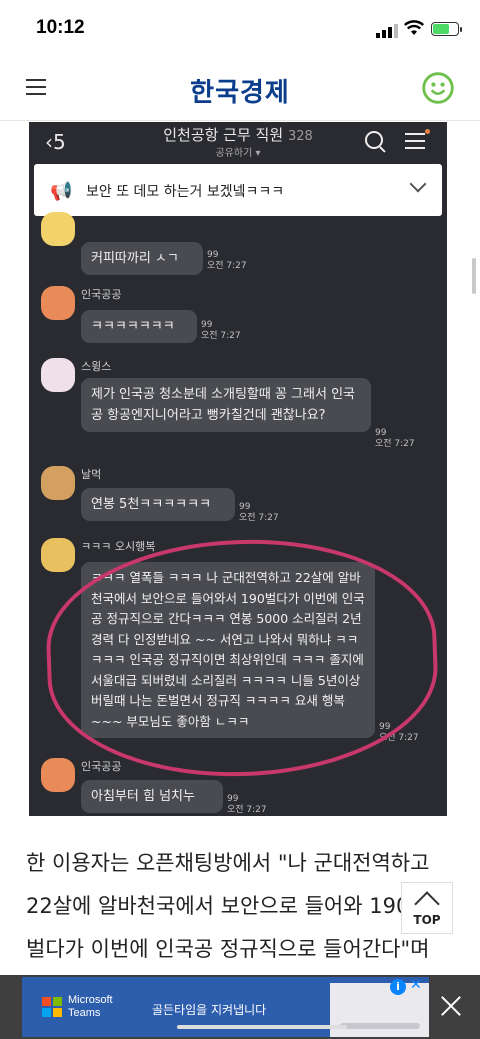 The width and height of the screenshot is (480, 1039). I want to click on megaphone-icon: 📢, so click(61, 191).